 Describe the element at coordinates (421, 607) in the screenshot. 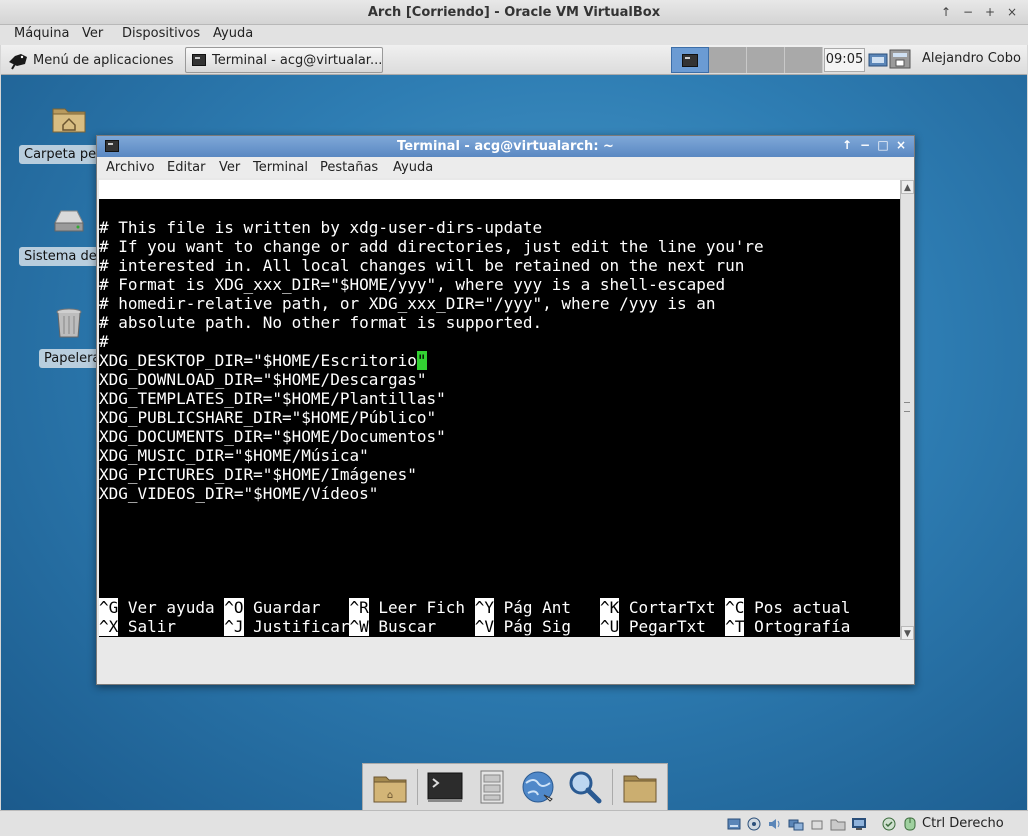

I see `shortcut-label: Leer Fich` at that location.